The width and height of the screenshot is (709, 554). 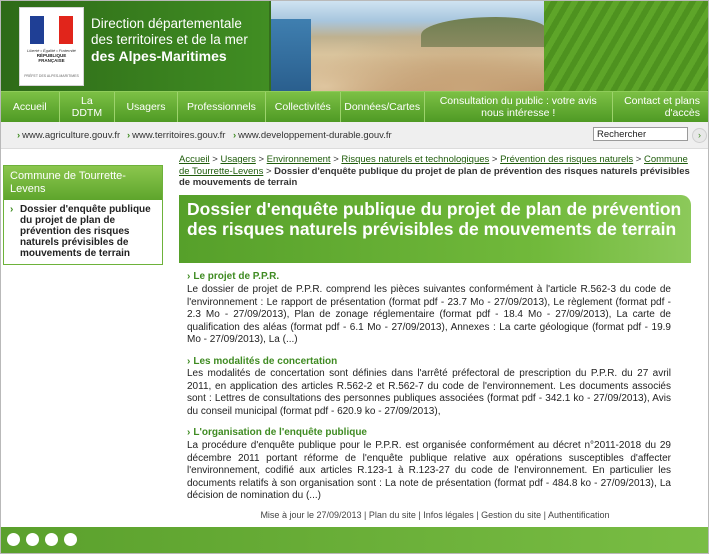 I want to click on footer-infos-legales: Infos légales, so click(x=448, y=515).